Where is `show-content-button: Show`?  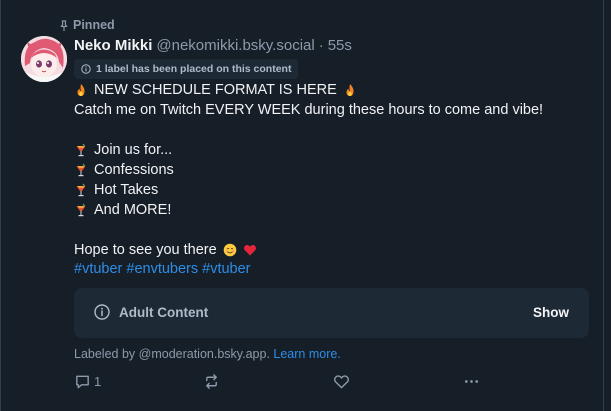 show-content-button: Show is located at coordinates (551, 312).